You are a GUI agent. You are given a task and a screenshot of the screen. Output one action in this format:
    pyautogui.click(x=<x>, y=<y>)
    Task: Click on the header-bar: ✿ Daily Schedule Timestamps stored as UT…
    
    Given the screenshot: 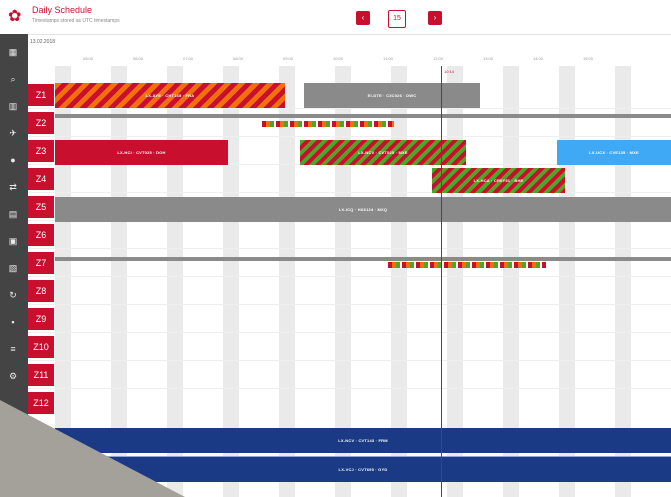 What is the action you would take?
    pyautogui.click(x=335, y=17)
    